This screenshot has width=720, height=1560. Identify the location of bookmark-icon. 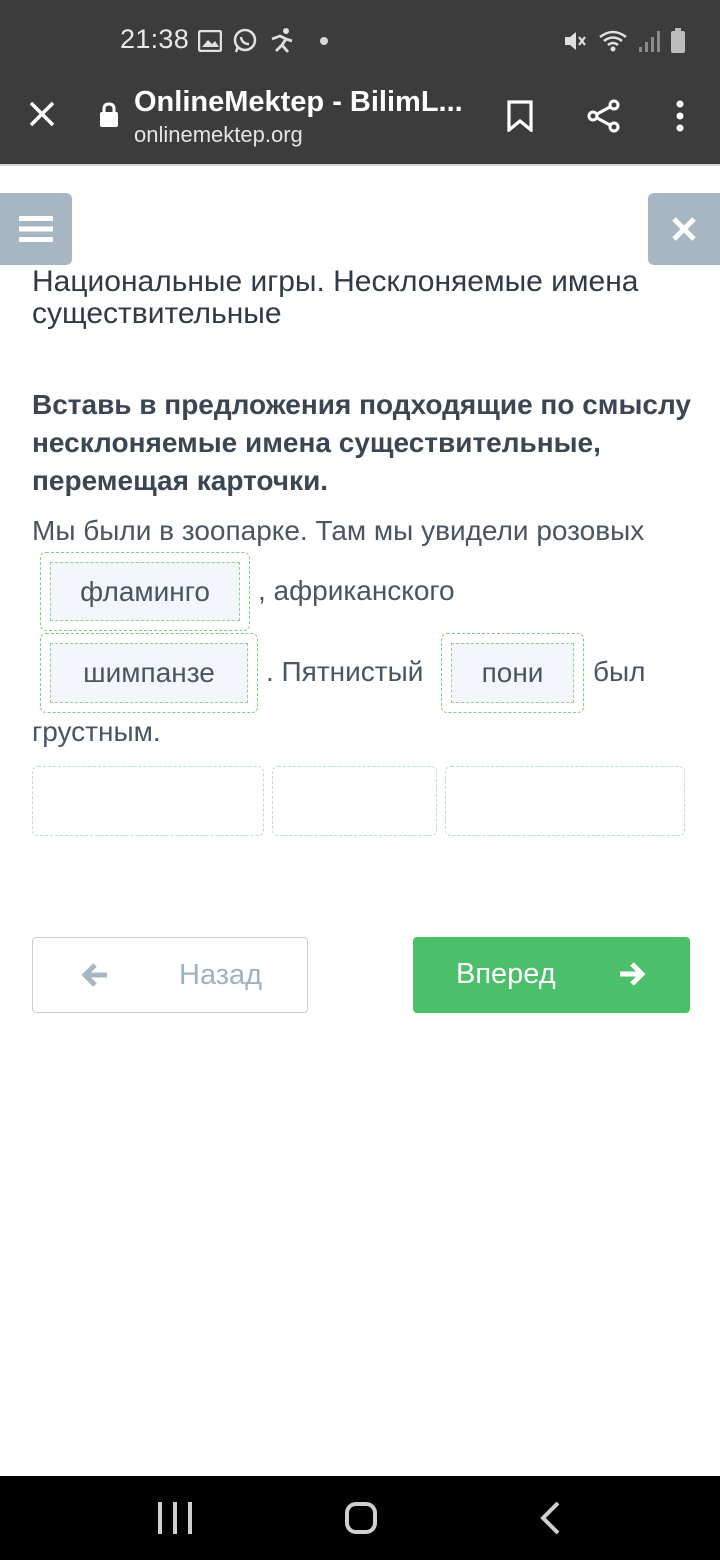
(520, 116).